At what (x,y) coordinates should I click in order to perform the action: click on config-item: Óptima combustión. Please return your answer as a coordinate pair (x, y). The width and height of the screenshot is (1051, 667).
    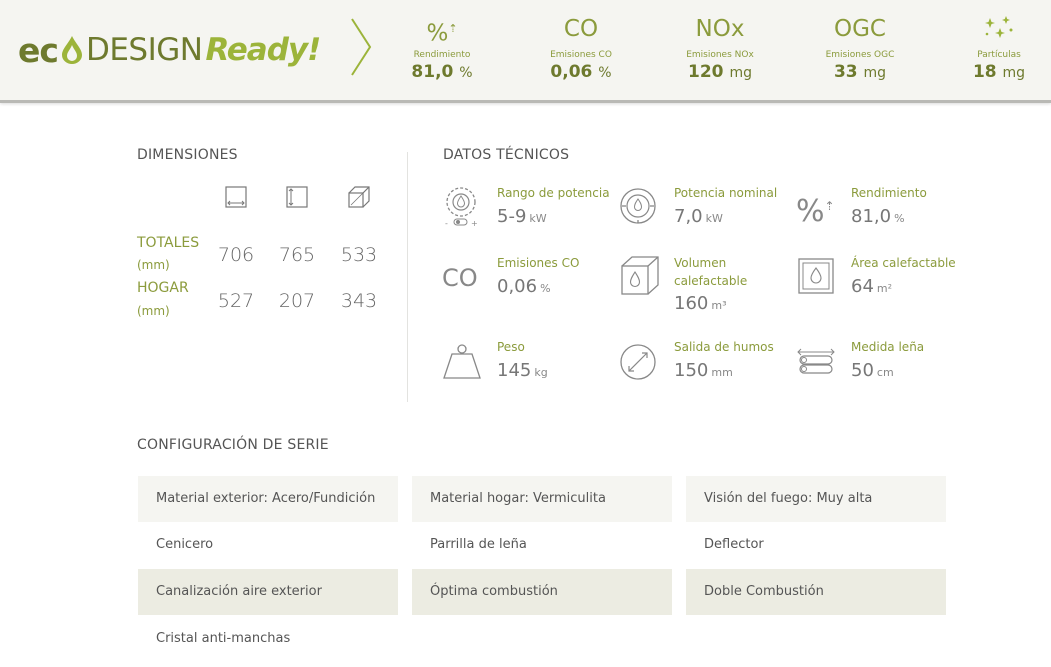
    Looking at the image, I should click on (542, 592).